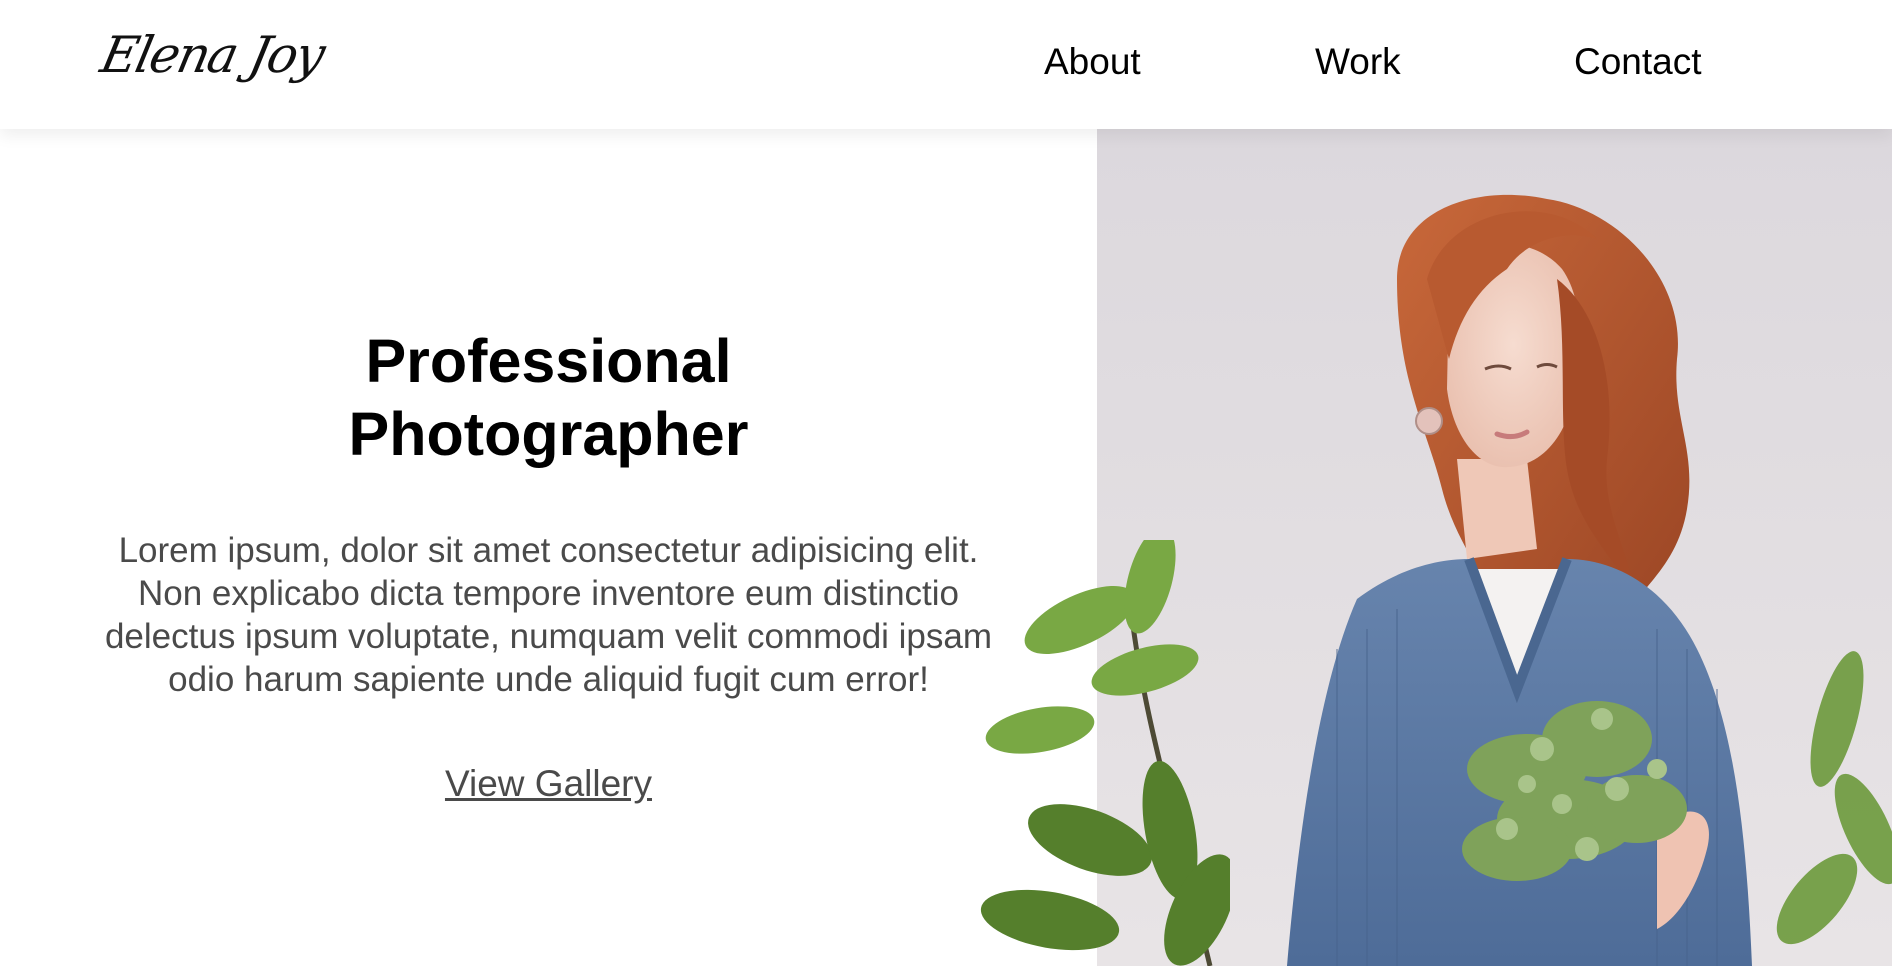 The image size is (1892, 966). Describe the element at coordinates (1358, 62) in the screenshot. I see `nav-link-work: Work` at that location.